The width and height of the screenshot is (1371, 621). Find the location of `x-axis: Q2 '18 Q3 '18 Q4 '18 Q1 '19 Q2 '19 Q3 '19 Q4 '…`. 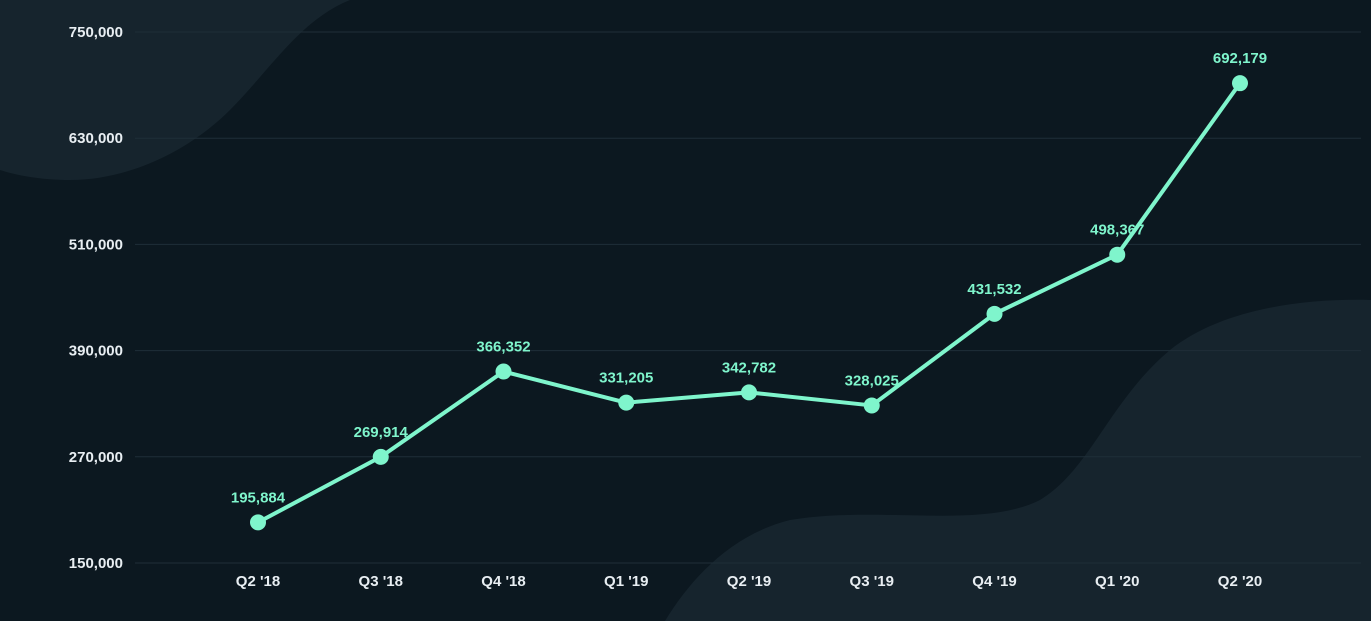

x-axis: Q2 '18 Q3 '18 Q4 '18 Q1 '19 Q2 '19 Q3 '19 Q4 '… is located at coordinates (749, 581).